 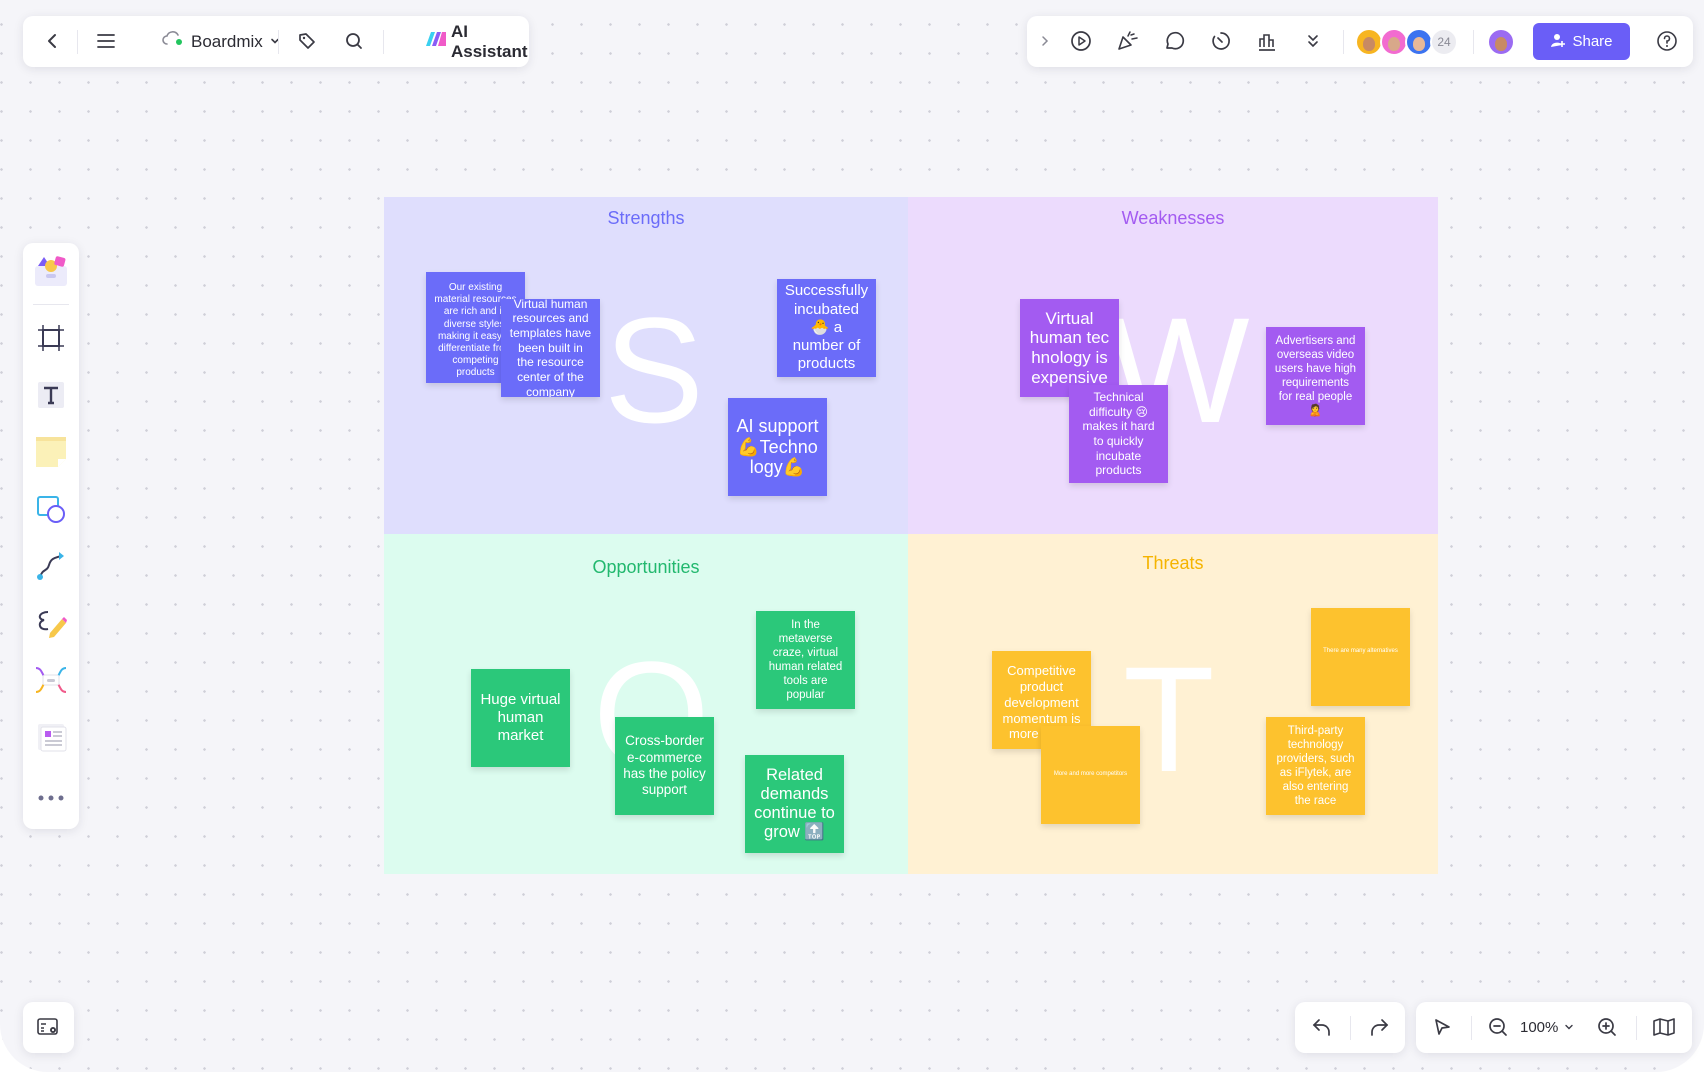 What do you see at coordinates (646, 567) in the screenshot?
I see `opportunities-title: Opportunities` at bounding box center [646, 567].